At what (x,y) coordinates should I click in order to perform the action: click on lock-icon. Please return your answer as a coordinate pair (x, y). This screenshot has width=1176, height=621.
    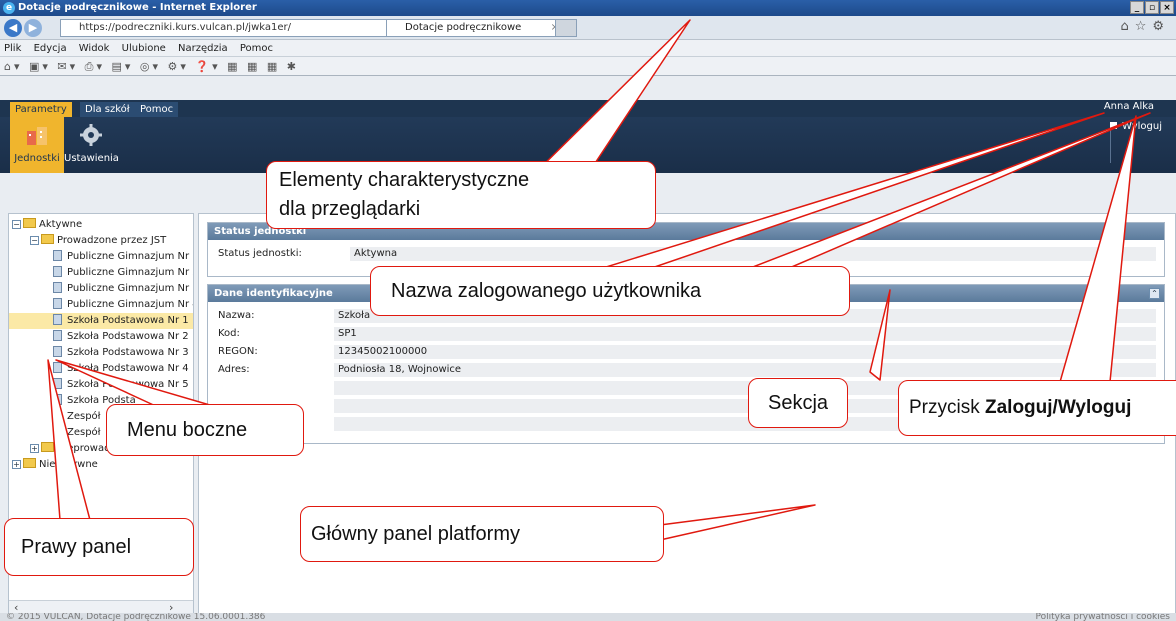
    Looking at the image, I should click on (1113, 125).